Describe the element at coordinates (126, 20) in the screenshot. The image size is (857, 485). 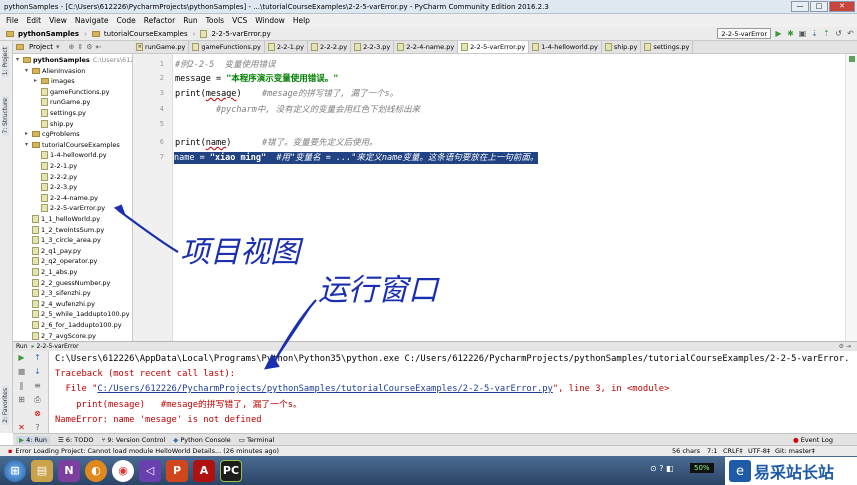
I see `menu-code: Code` at that location.